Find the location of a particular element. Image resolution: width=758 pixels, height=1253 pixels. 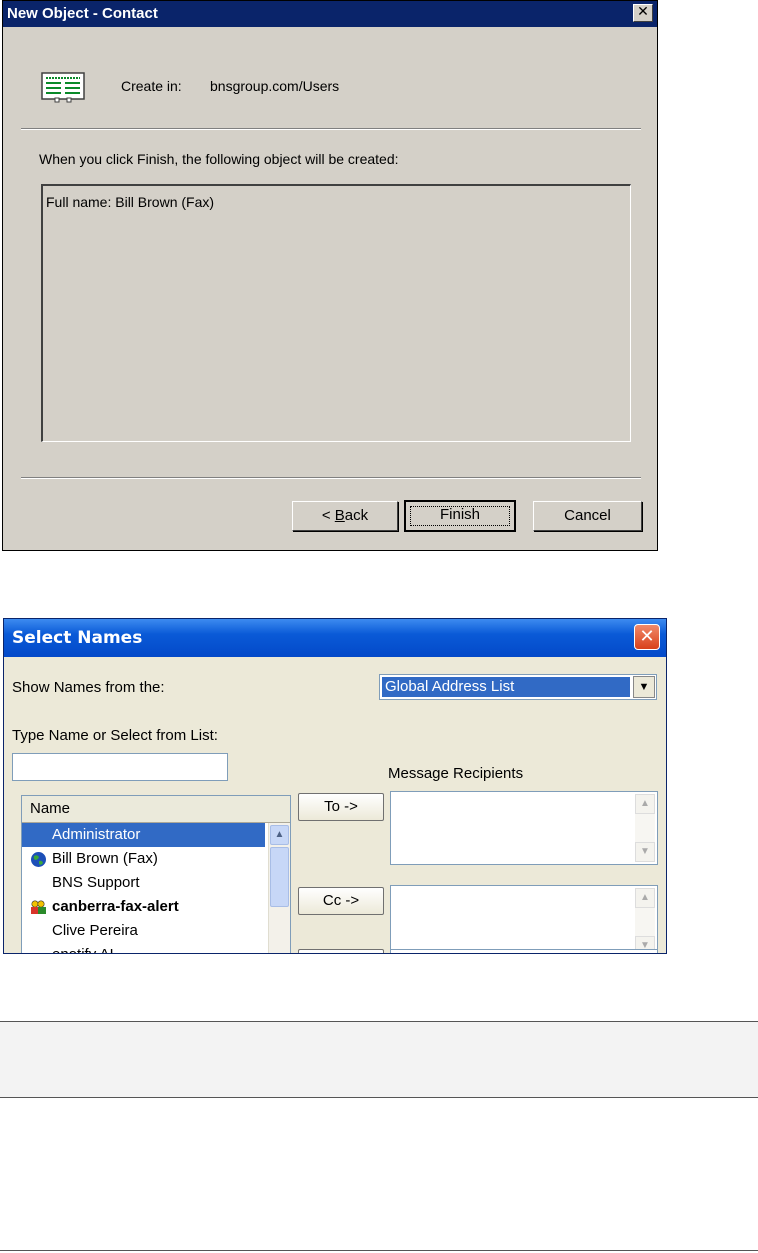

list-item: enotify AI is located at coordinates (143, 948).